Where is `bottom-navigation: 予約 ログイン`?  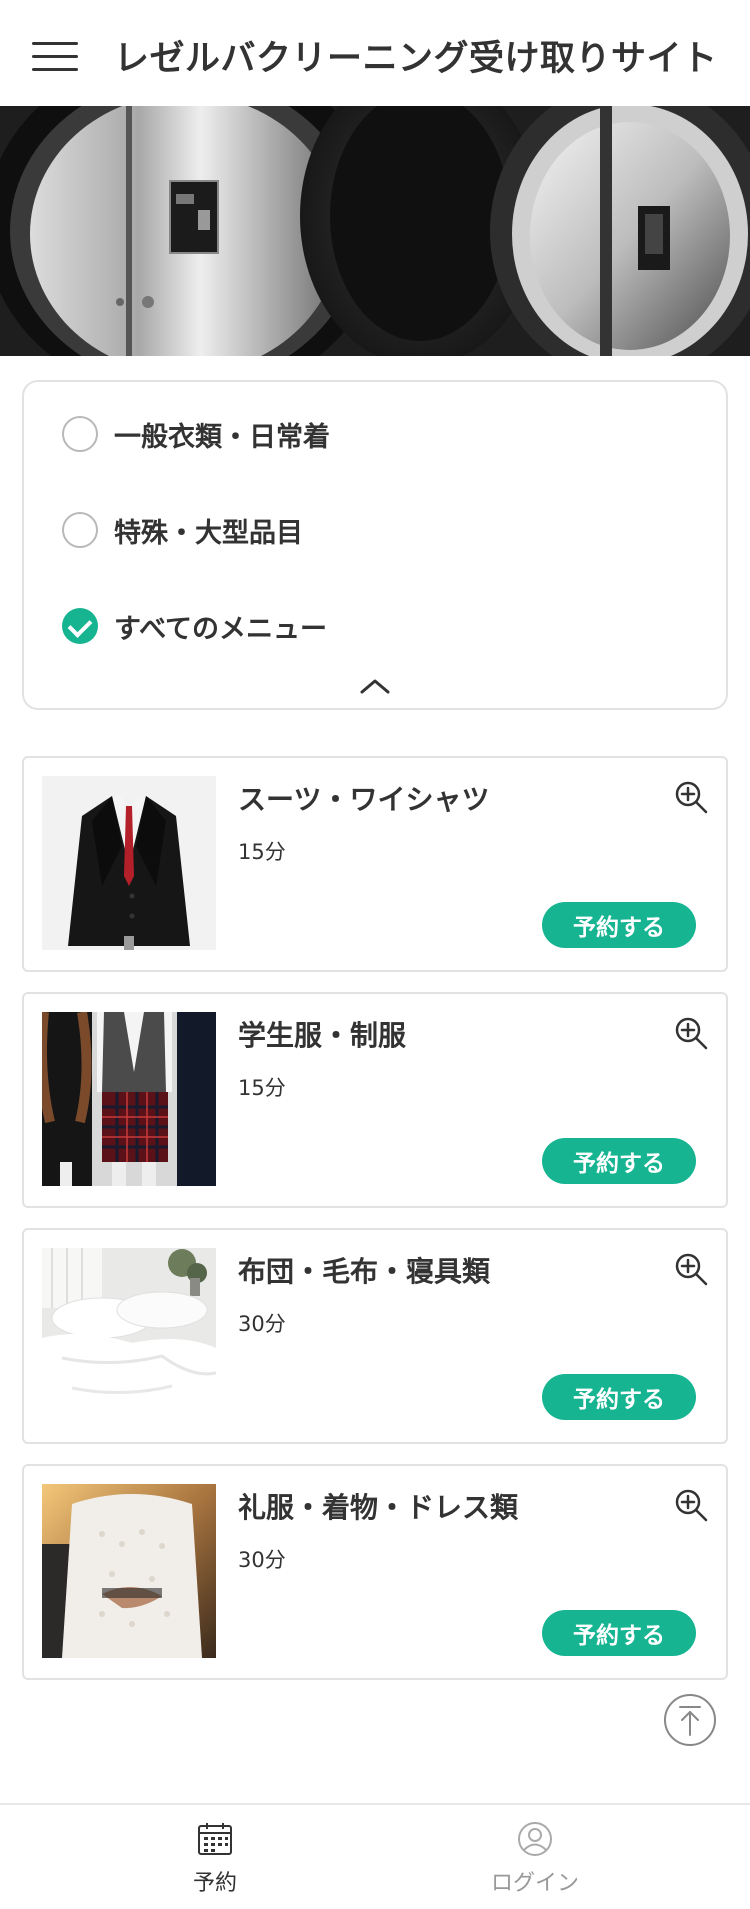
bottom-navigation: 予約 ログイン is located at coordinates (375, 1856).